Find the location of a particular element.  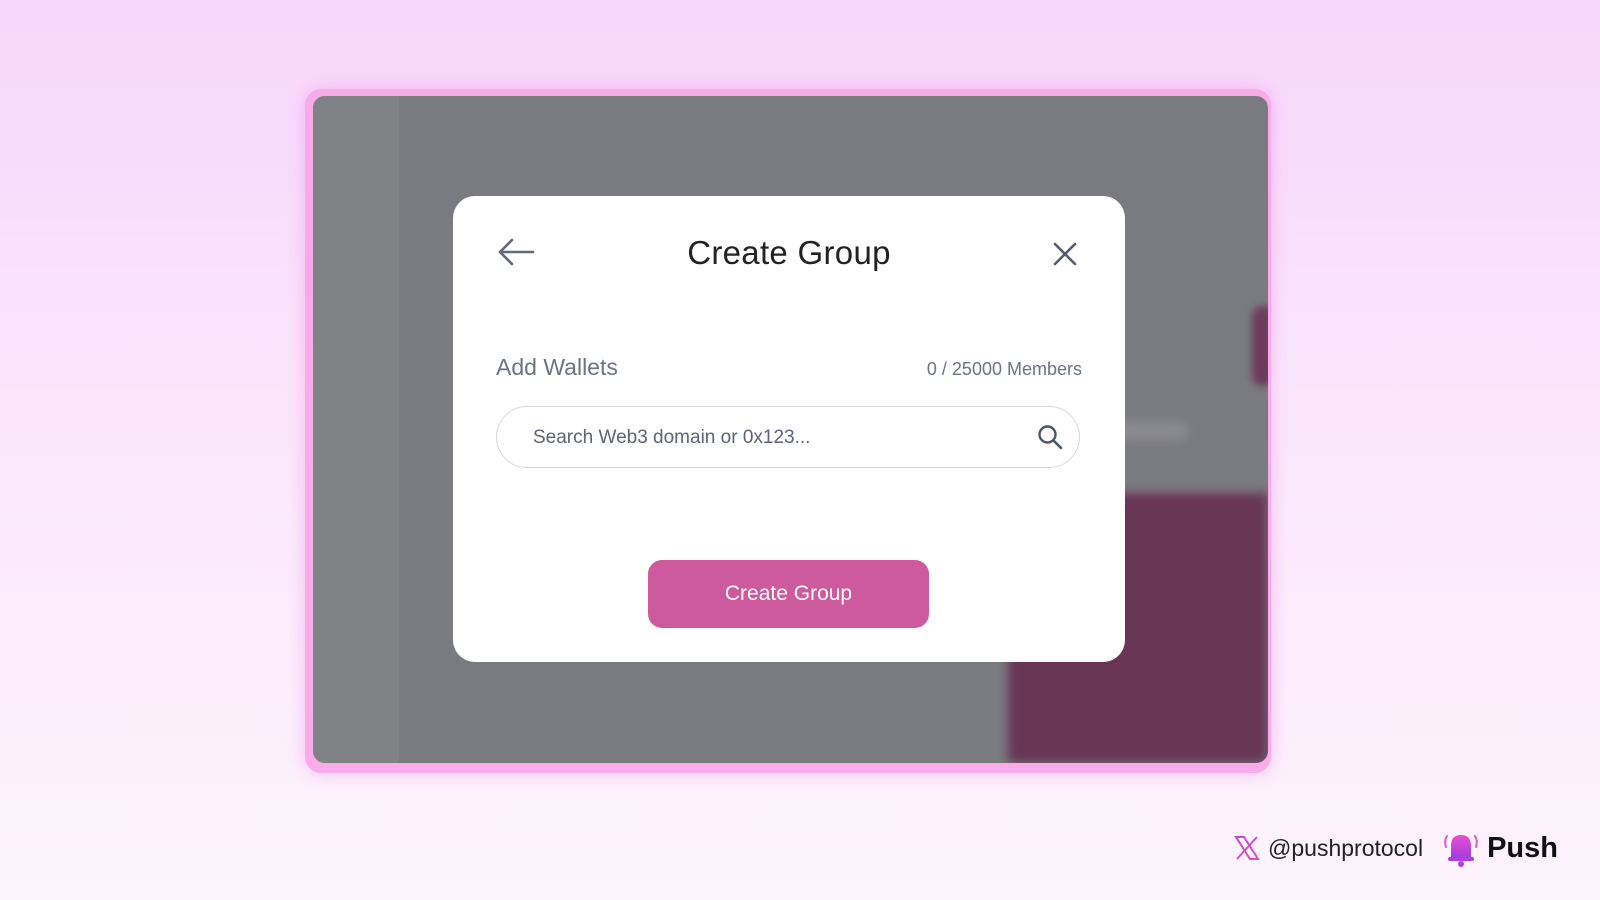

create-group-button: Create Group is located at coordinates (788, 594).